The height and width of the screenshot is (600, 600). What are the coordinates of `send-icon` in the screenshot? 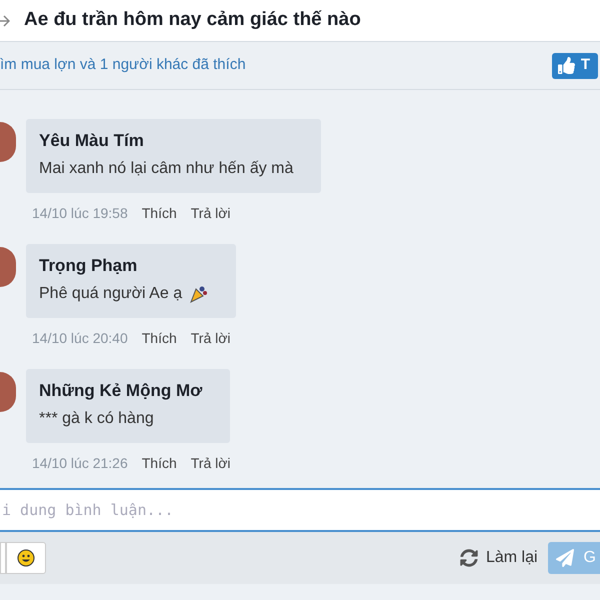 It's located at (565, 558).